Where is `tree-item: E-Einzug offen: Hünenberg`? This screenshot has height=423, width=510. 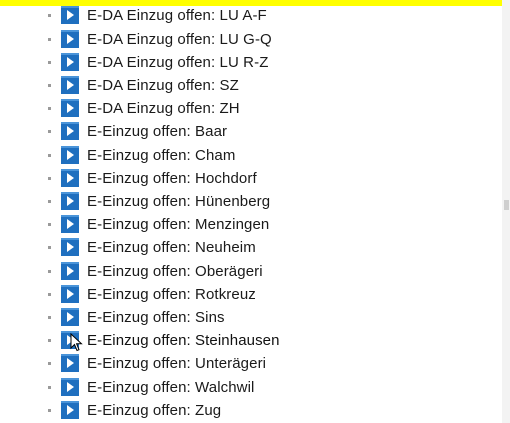
tree-item: E-Einzug offen: Hünenberg is located at coordinates (250, 201).